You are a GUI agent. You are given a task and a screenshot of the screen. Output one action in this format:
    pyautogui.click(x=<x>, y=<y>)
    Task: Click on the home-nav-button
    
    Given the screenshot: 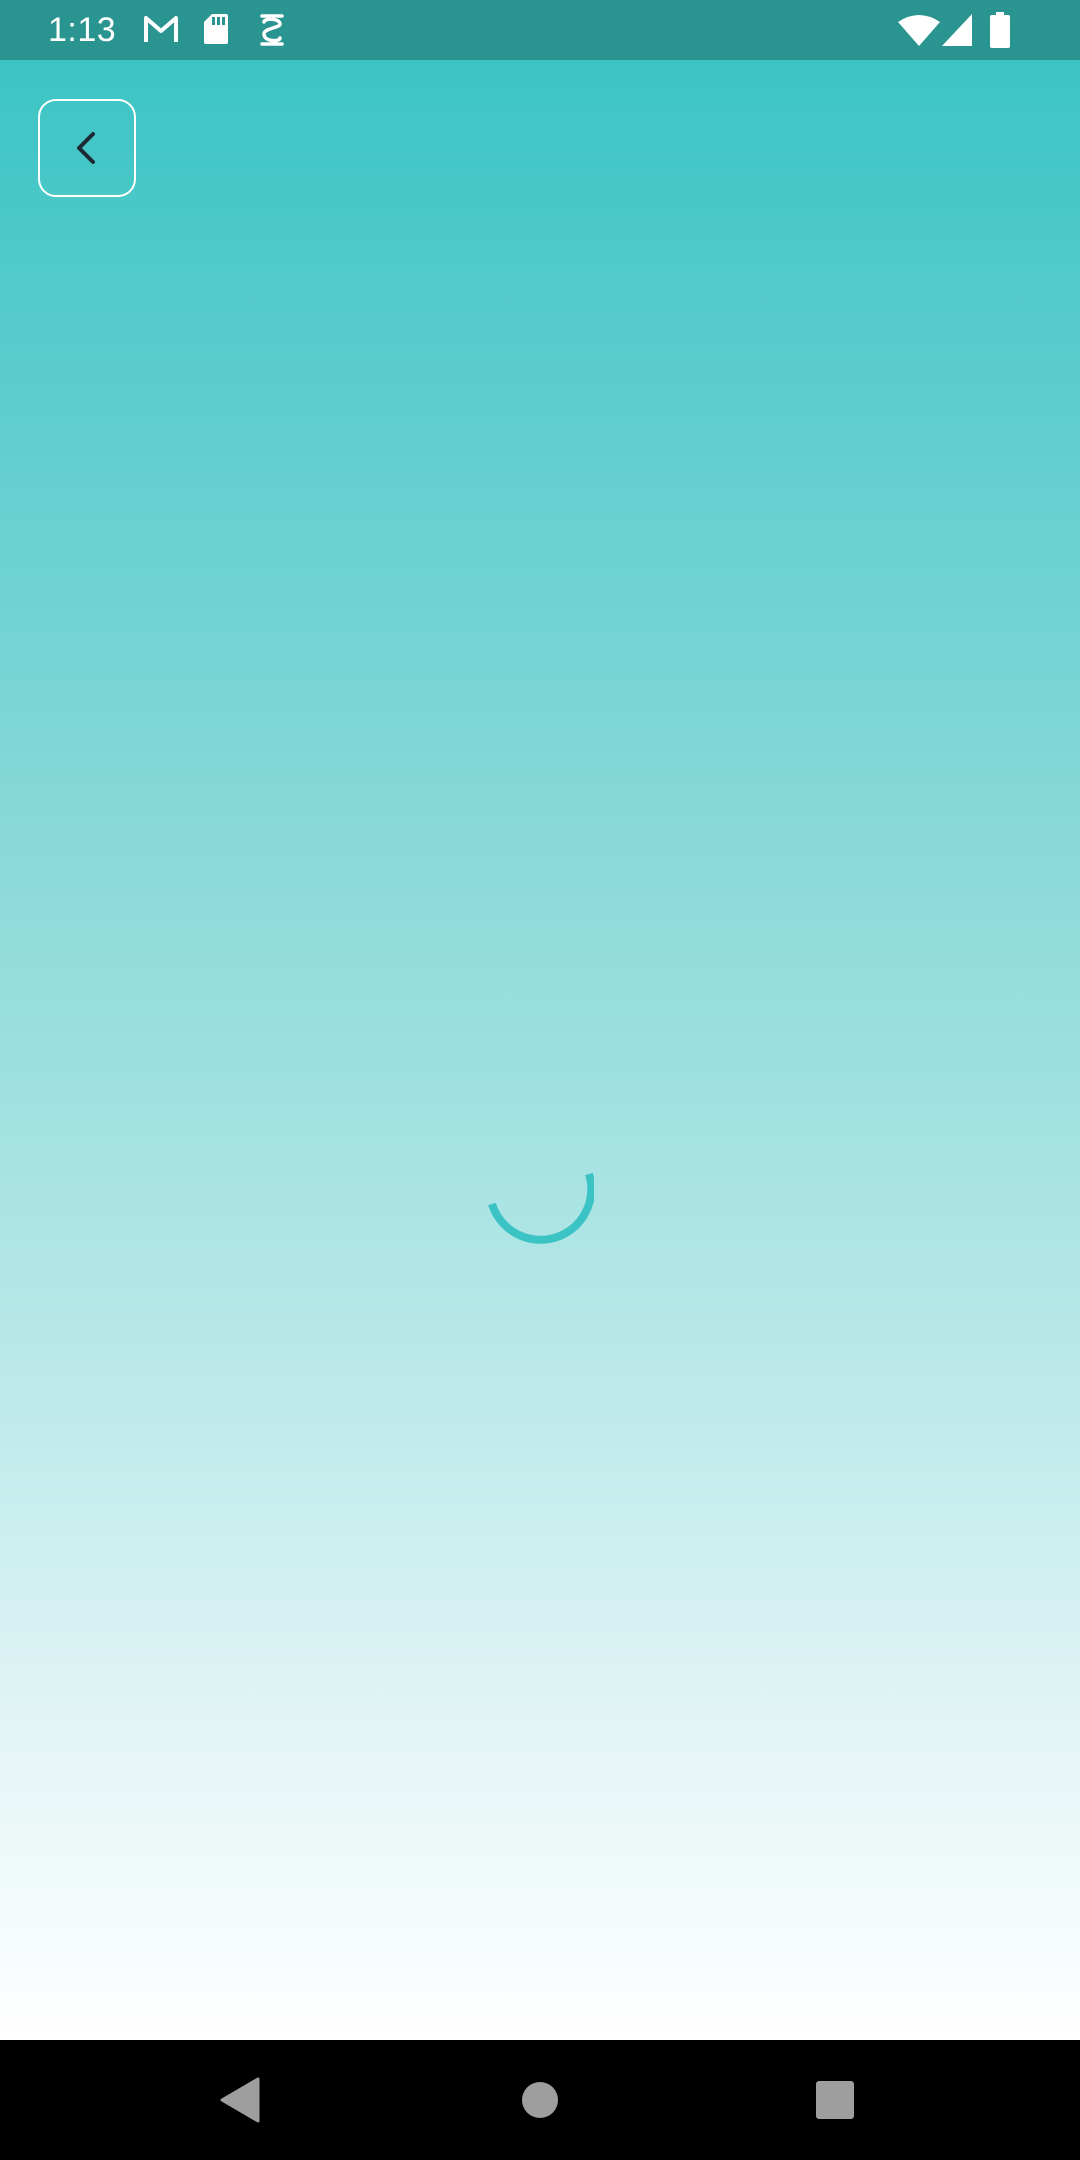 What is the action you would take?
    pyautogui.click(x=540, y=2100)
    